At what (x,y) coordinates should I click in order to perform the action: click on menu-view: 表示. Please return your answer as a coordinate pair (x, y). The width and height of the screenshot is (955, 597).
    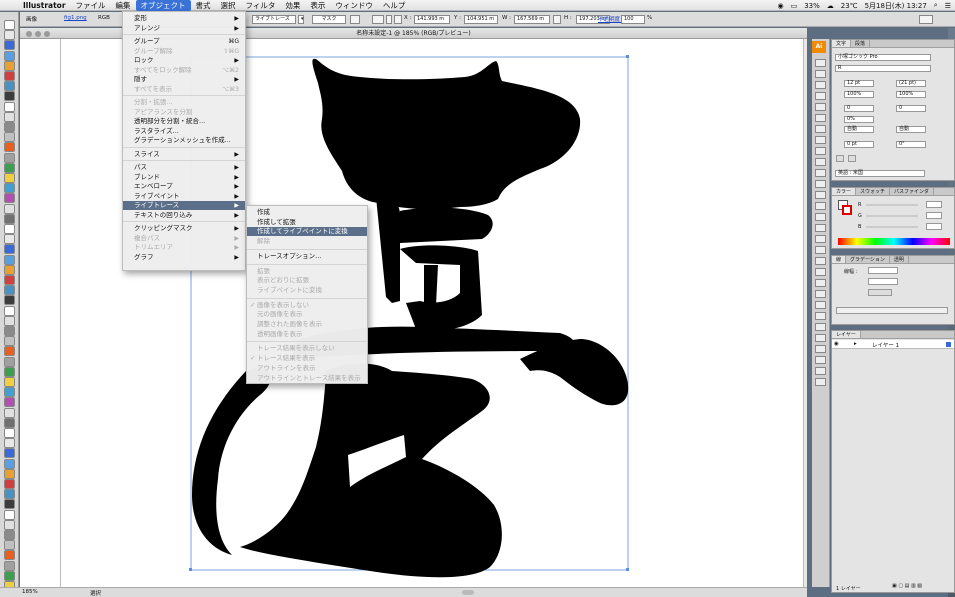
    Looking at the image, I should click on (317, 5).